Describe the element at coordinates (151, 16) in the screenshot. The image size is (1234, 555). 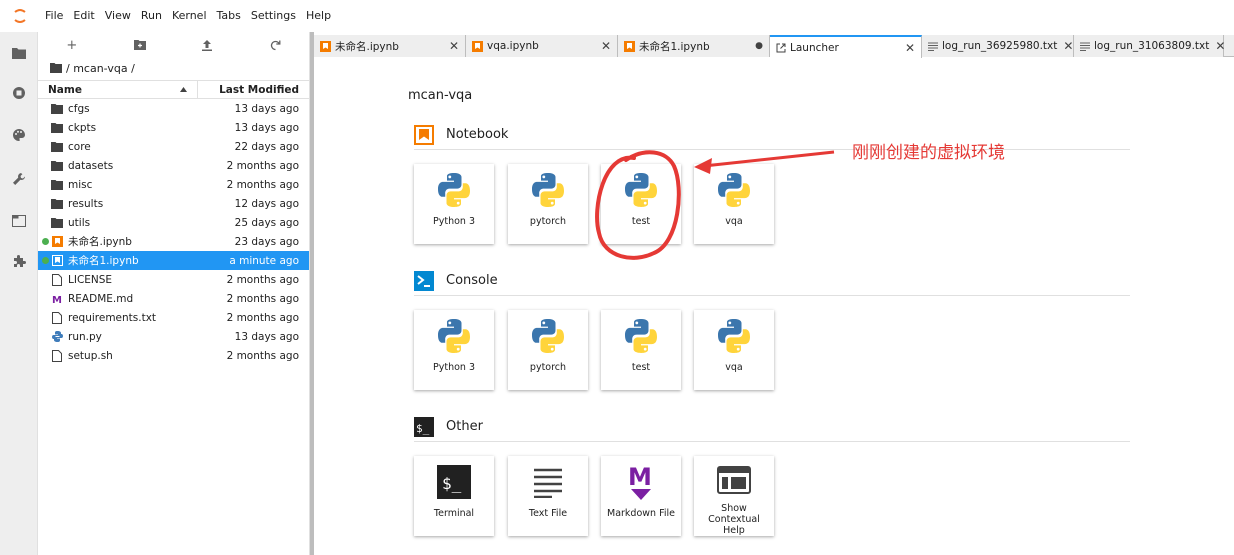
I see `menu-run: Run` at that location.